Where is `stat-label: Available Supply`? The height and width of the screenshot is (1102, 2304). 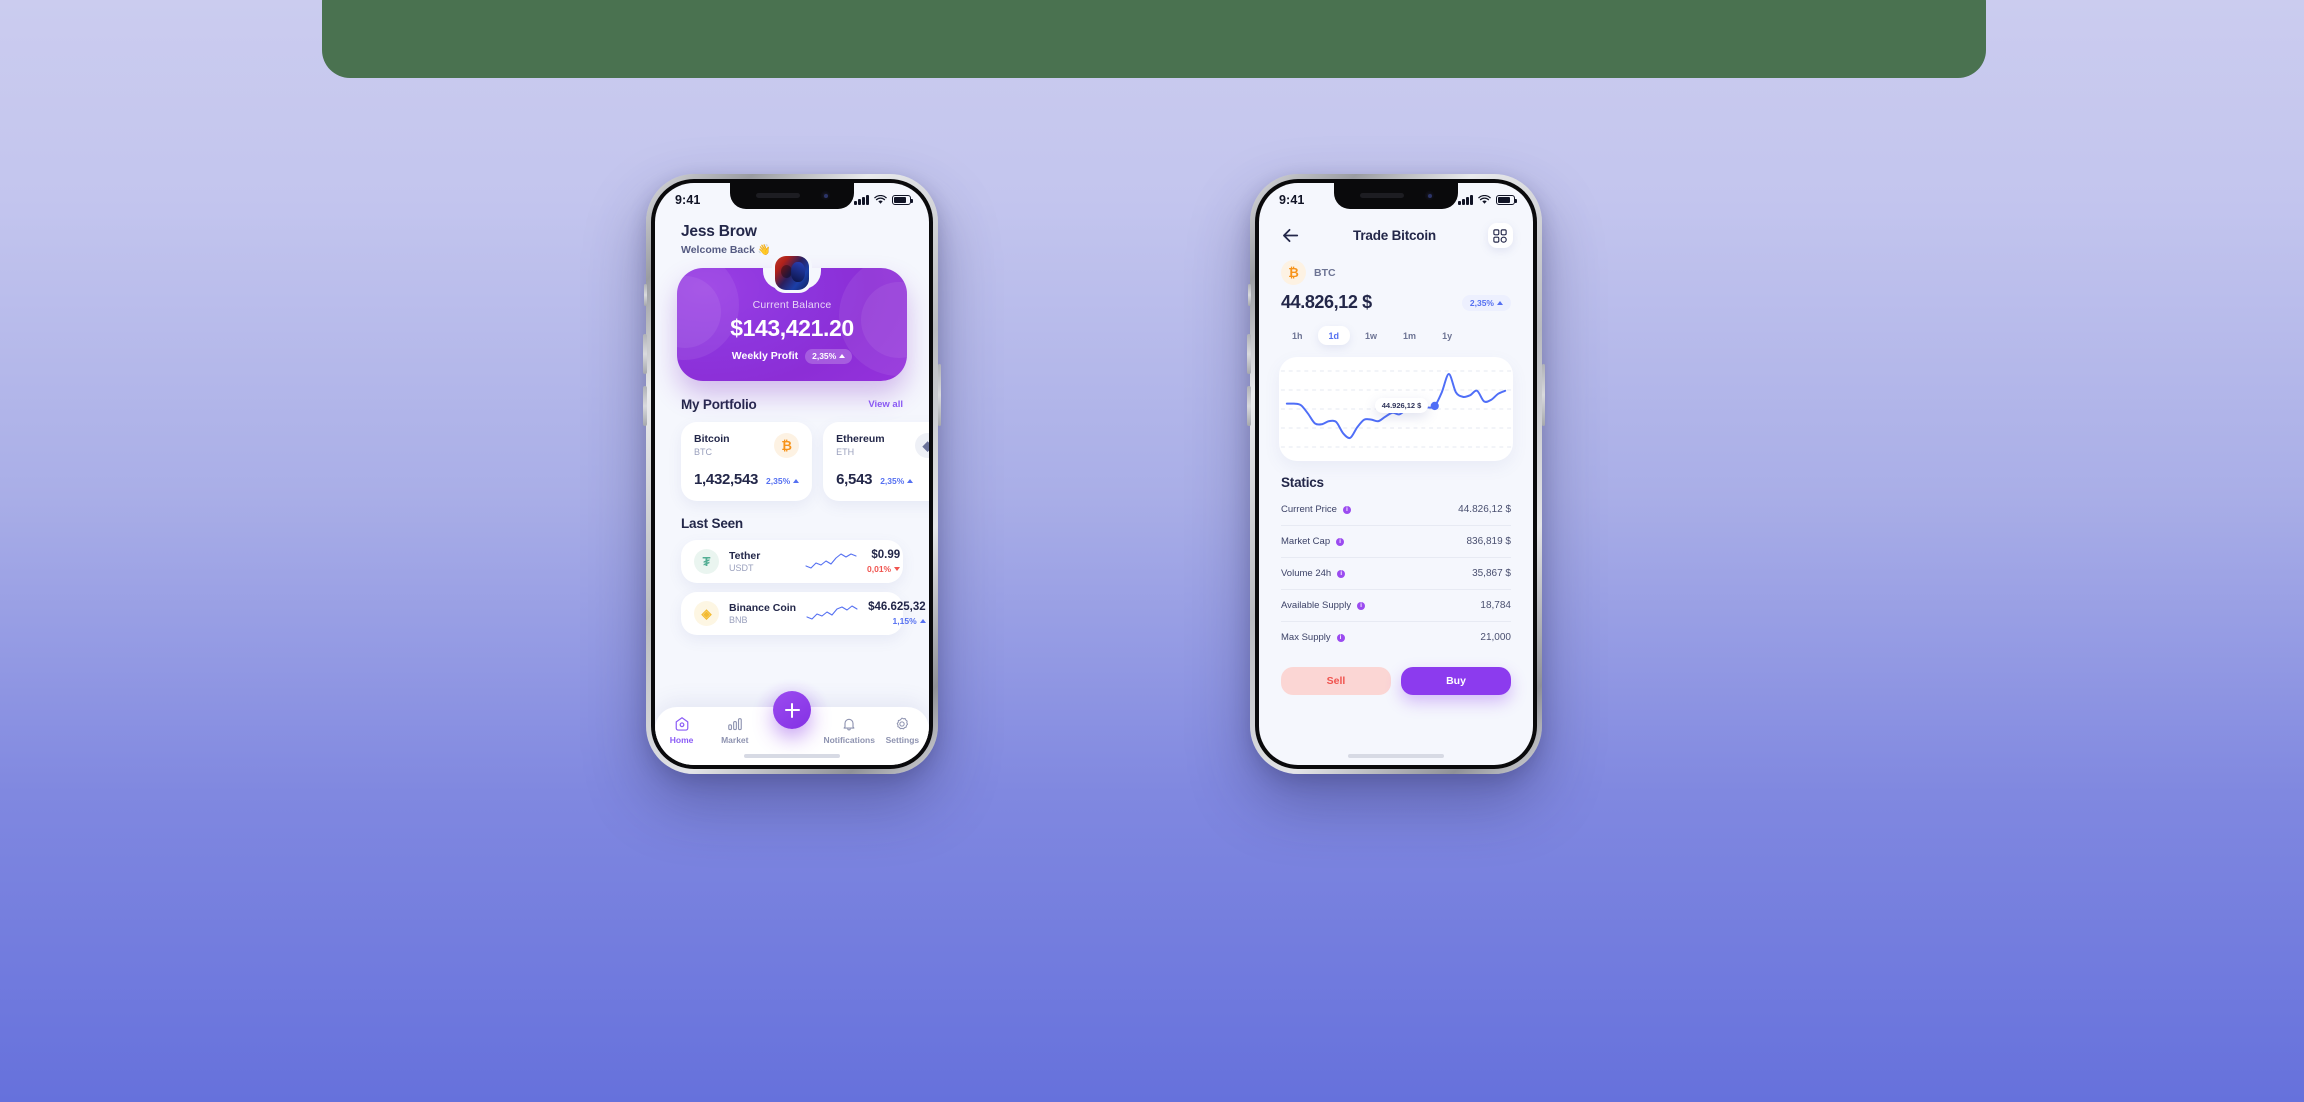
stat-label: Available Supply is located at coordinates (1316, 605).